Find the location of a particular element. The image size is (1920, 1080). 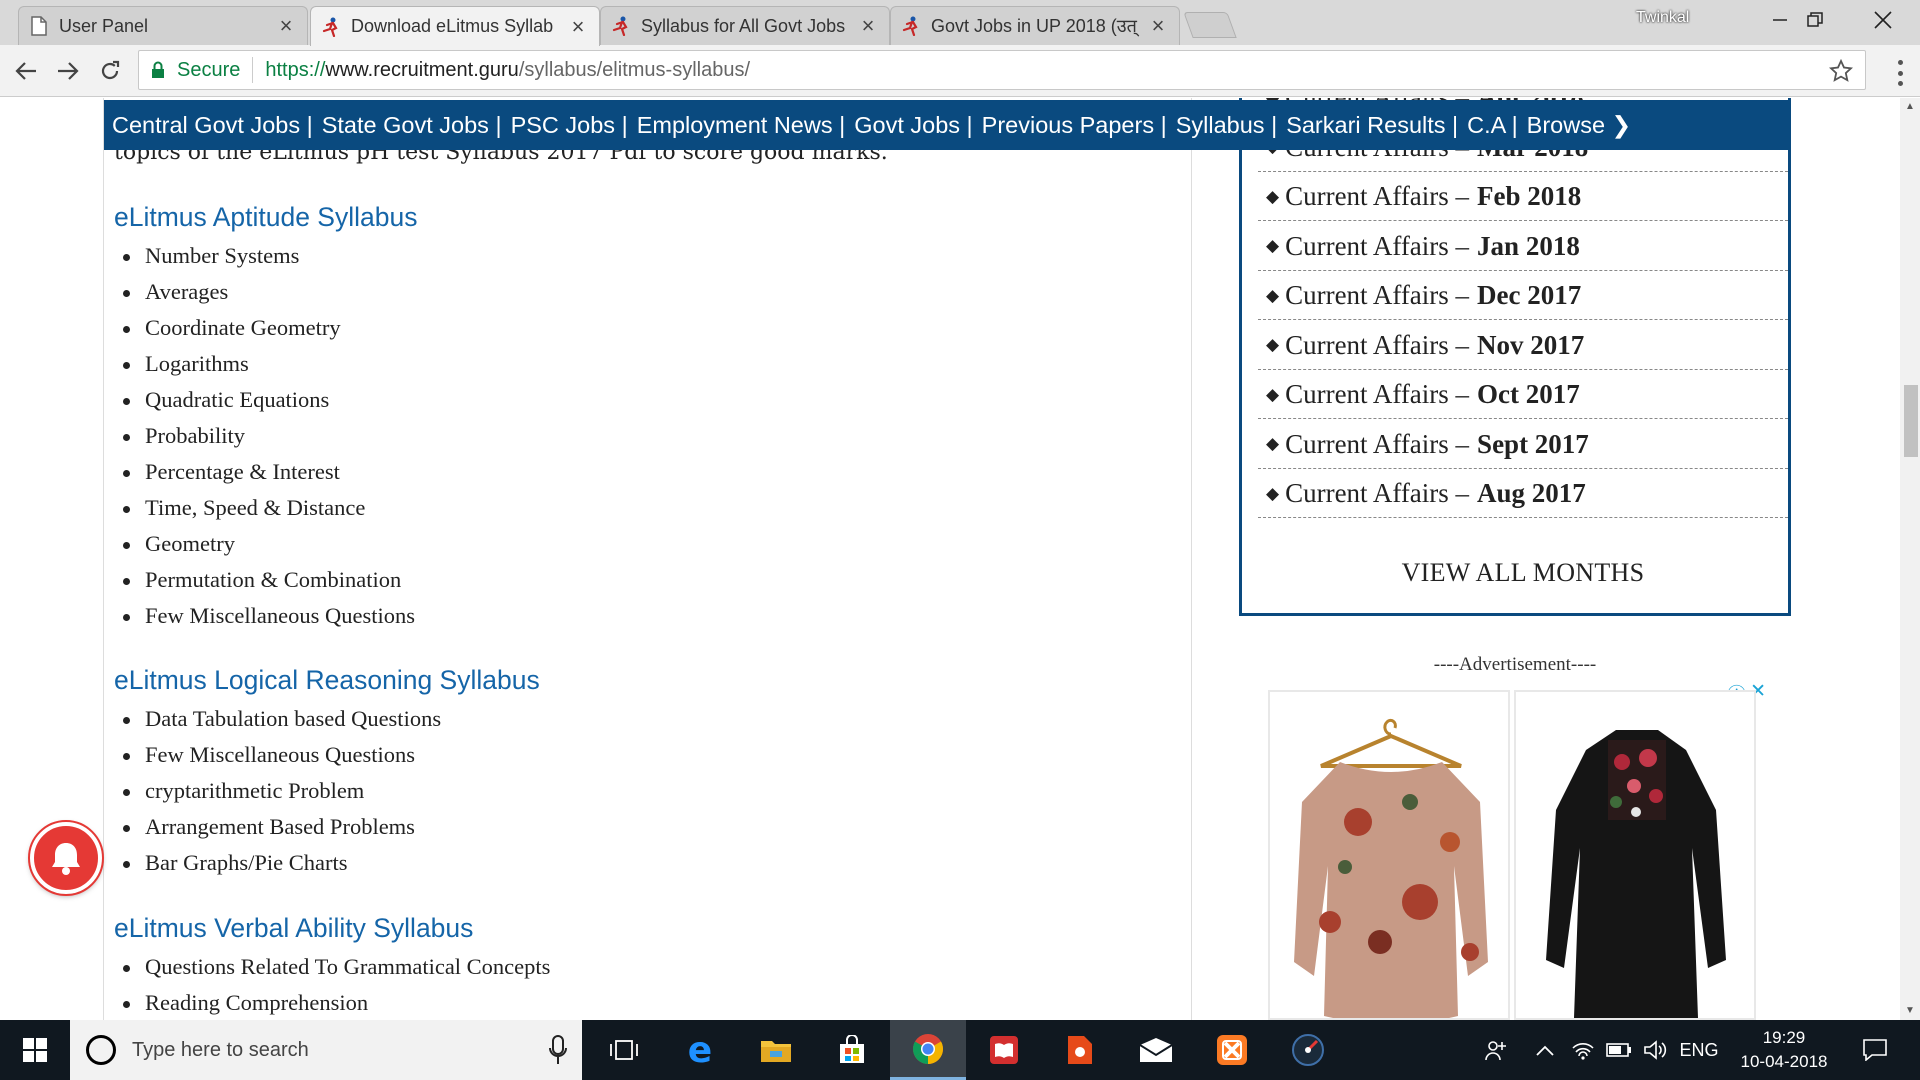

secure-label: Secure is located at coordinates (209, 69).